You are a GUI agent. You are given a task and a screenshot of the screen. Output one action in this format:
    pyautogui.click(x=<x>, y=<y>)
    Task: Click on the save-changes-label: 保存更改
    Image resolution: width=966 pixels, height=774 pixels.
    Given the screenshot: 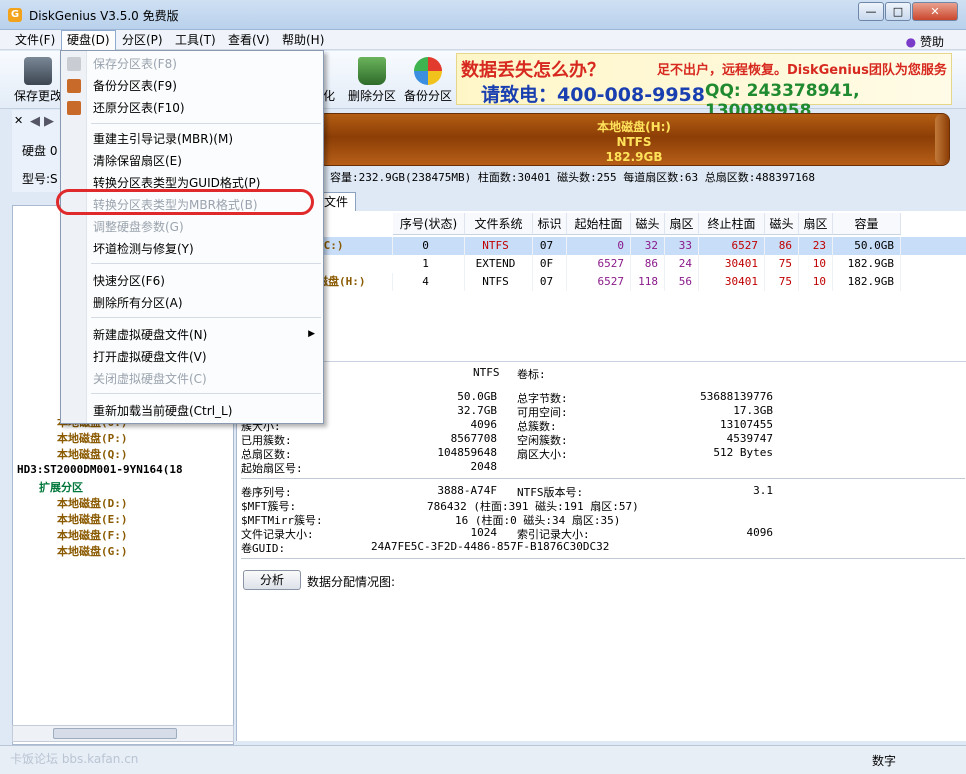 What is the action you would take?
    pyautogui.click(x=38, y=96)
    